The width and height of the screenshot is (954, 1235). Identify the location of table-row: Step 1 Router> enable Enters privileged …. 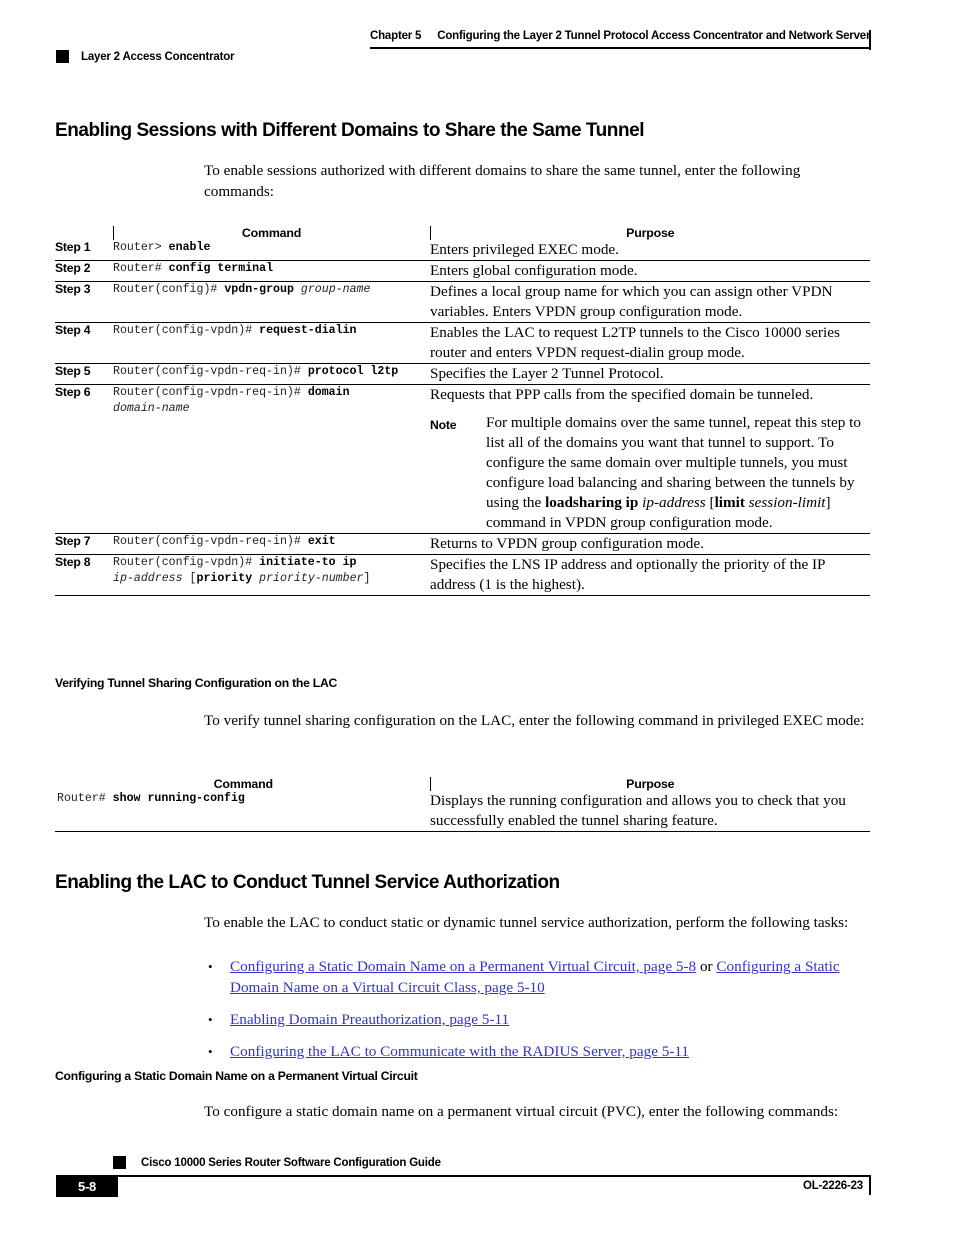
(462, 250).